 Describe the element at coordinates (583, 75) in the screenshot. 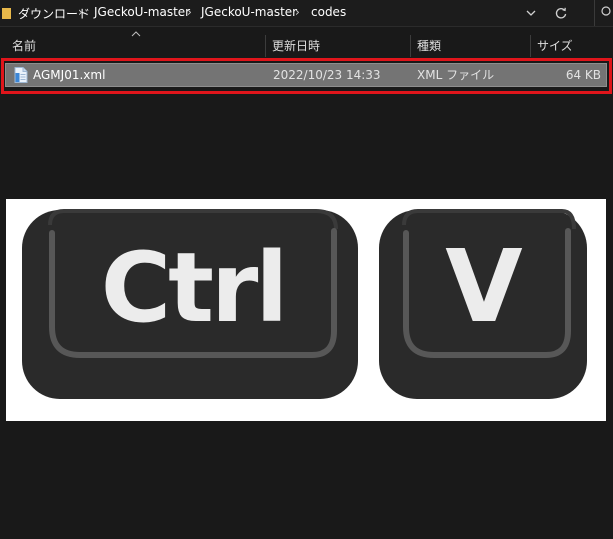

I see `file-size: 64 KB` at that location.